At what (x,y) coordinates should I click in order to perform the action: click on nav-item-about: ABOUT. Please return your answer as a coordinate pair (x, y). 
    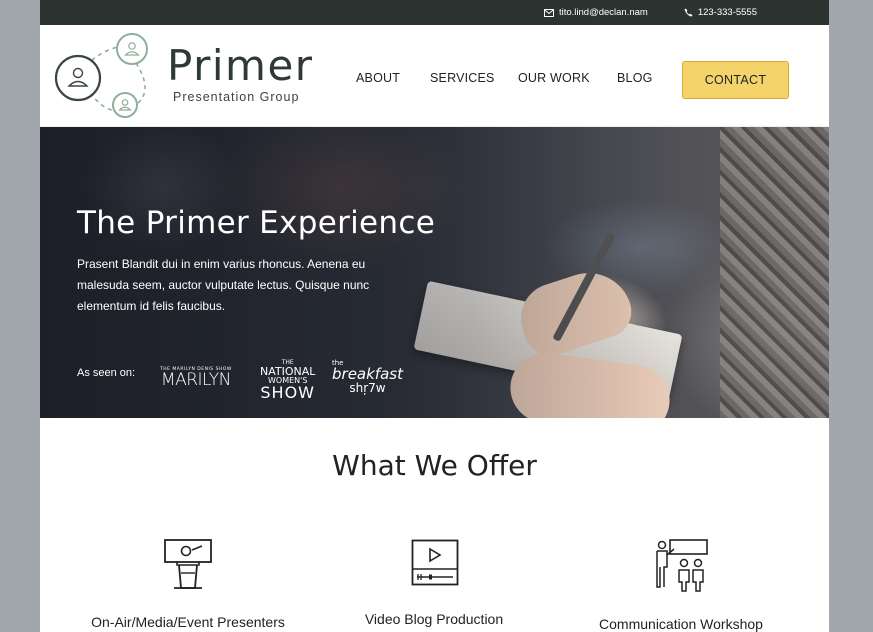
    Looking at the image, I should click on (393, 78).